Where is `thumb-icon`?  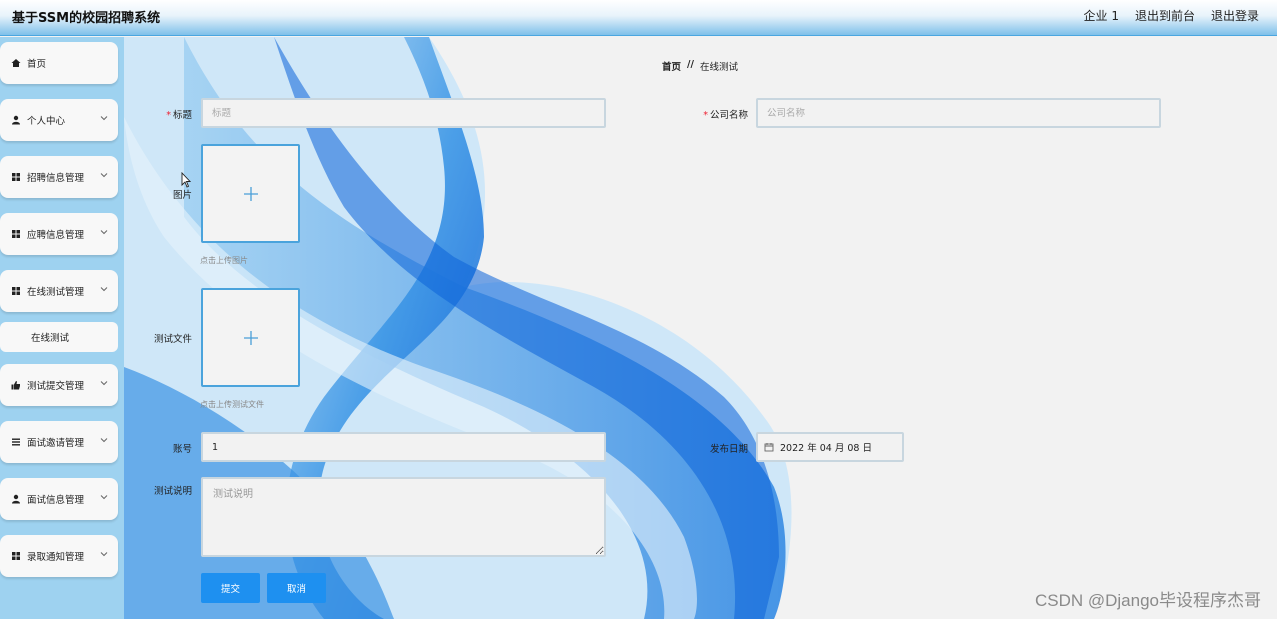
thumb-icon is located at coordinates (16, 385).